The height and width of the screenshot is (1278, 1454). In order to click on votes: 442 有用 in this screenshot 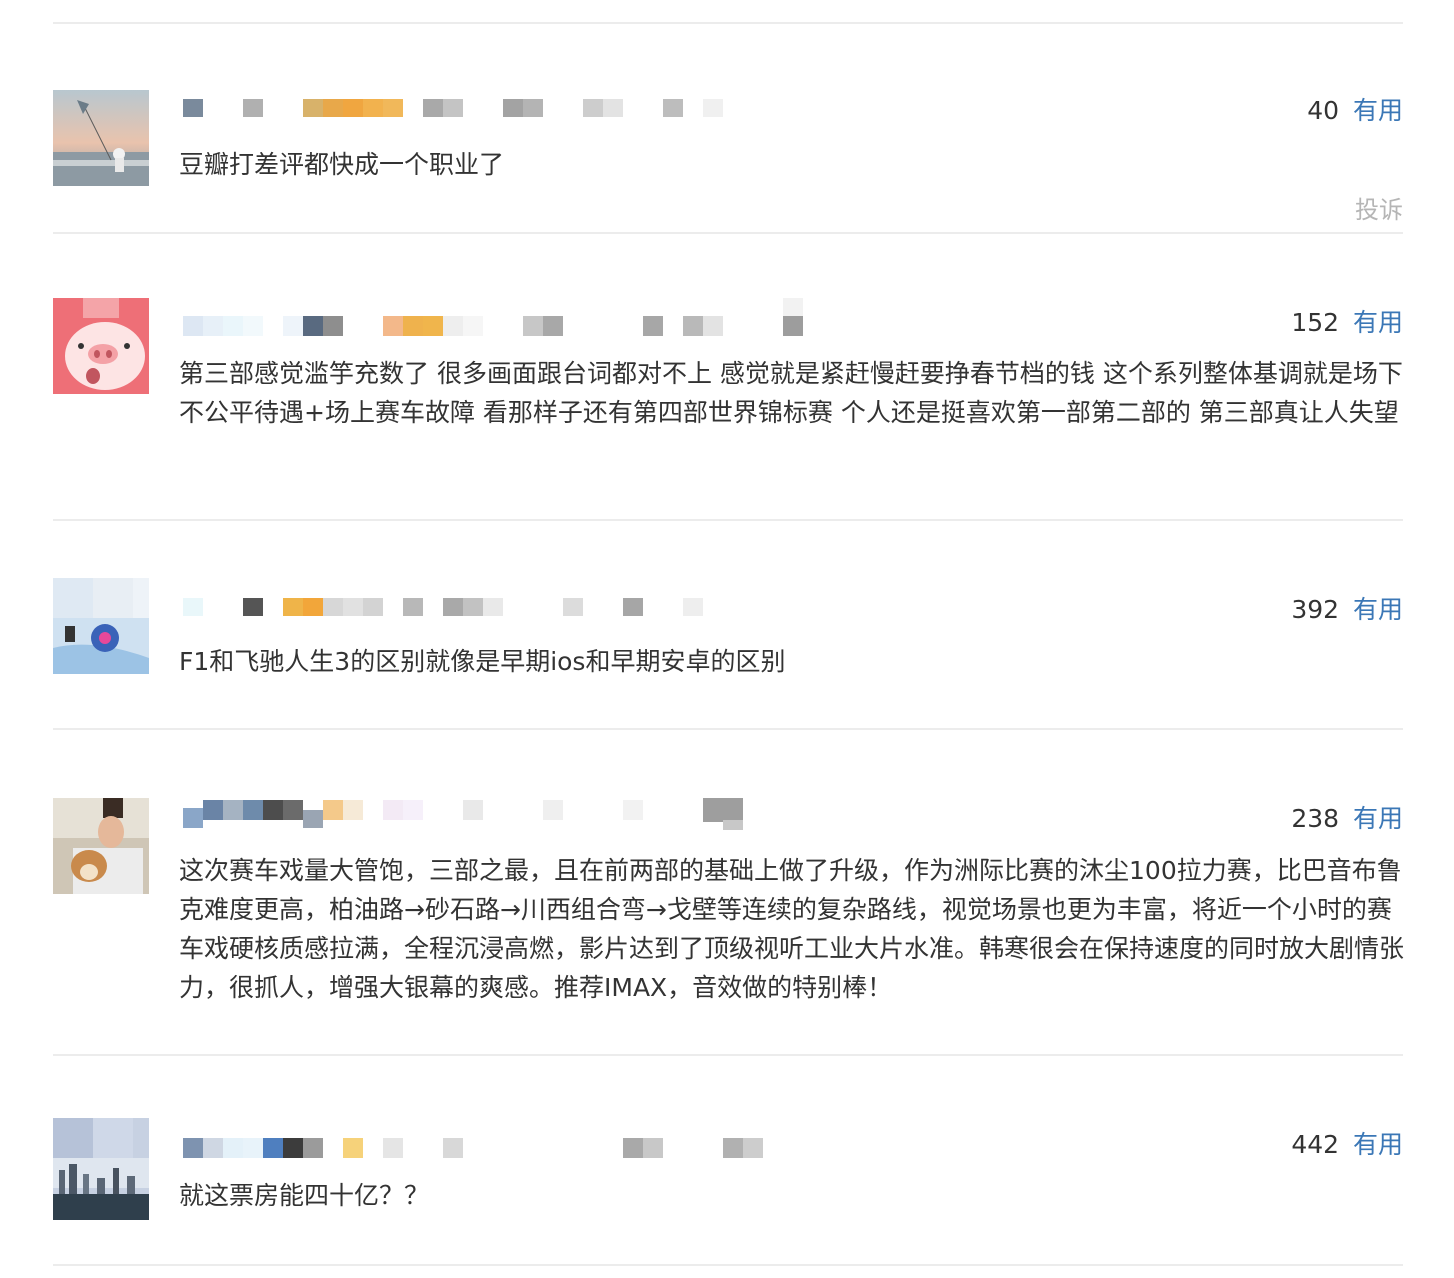, I will do `click(1347, 1145)`.